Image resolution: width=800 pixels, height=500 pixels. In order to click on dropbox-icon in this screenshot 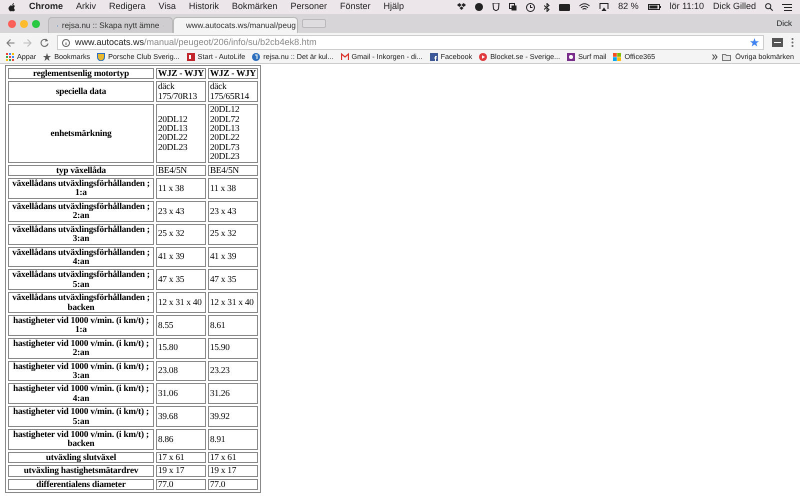, I will do `click(461, 7)`.